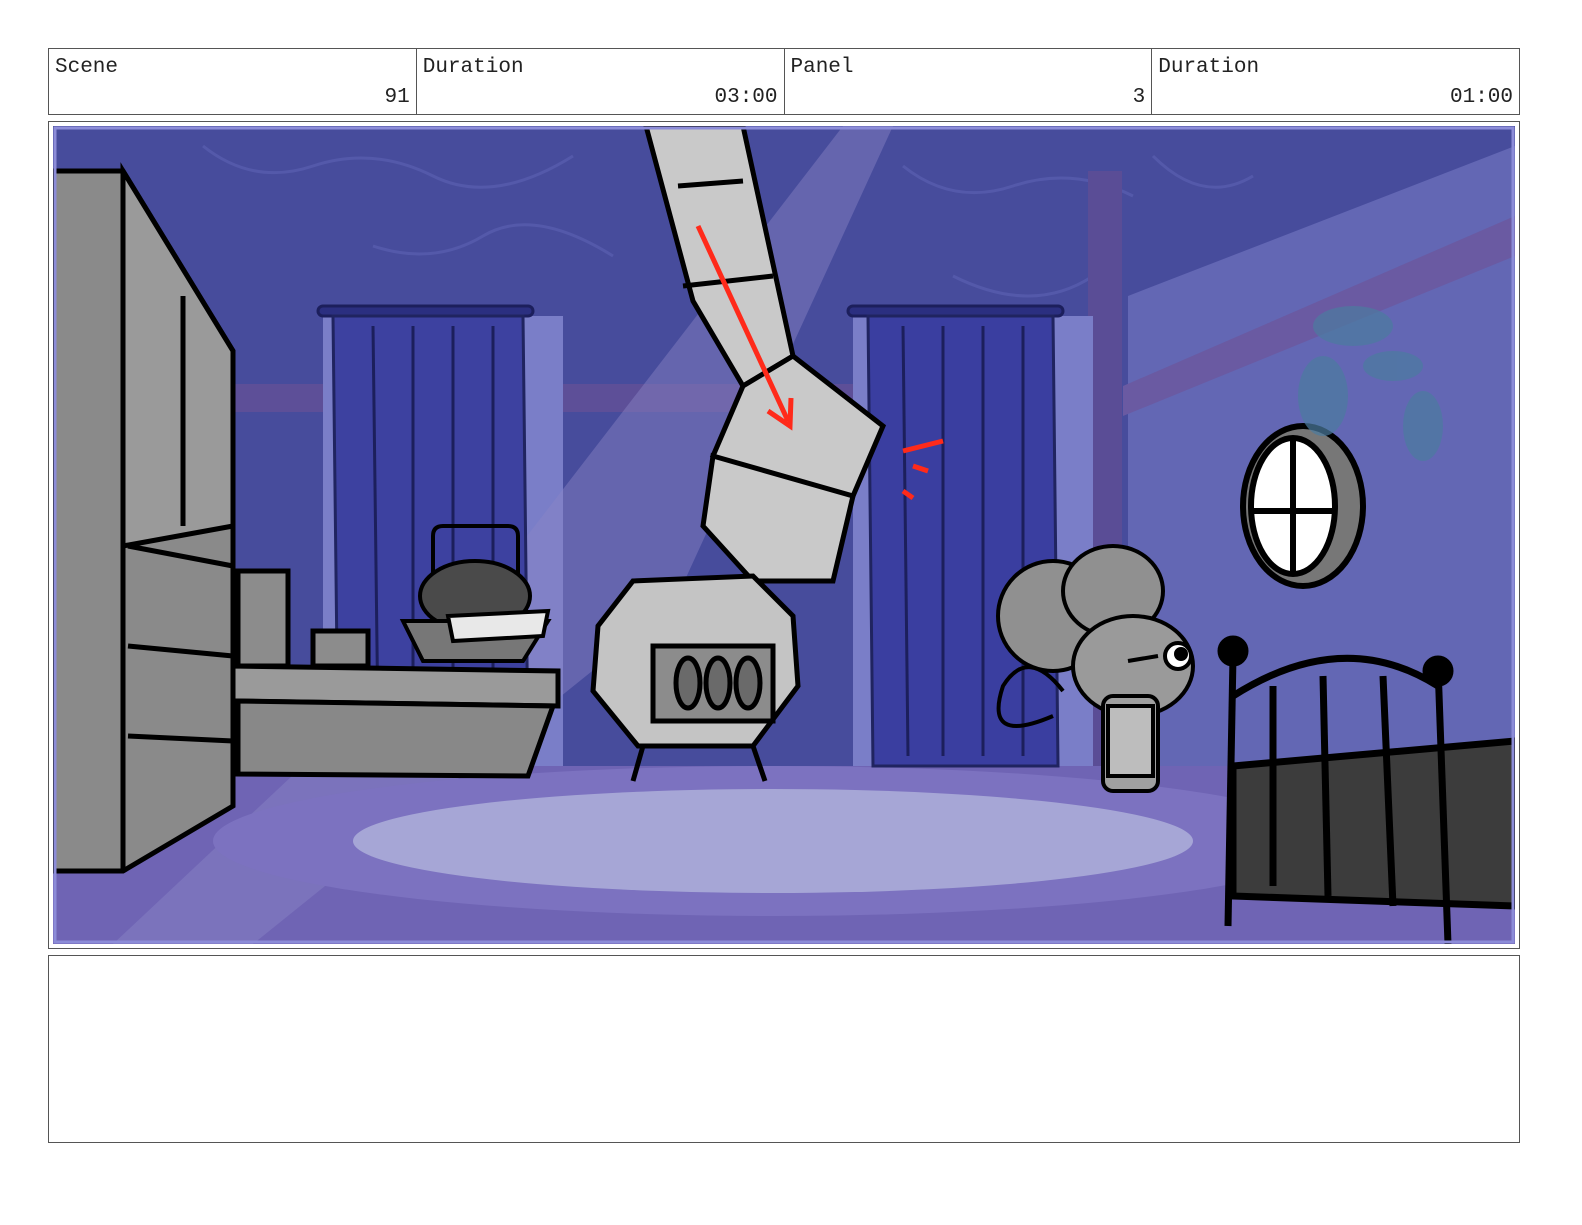 This screenshot has height=1225, width=1582. I want to click on scene-duration-label: Duration, so click(473, 67).